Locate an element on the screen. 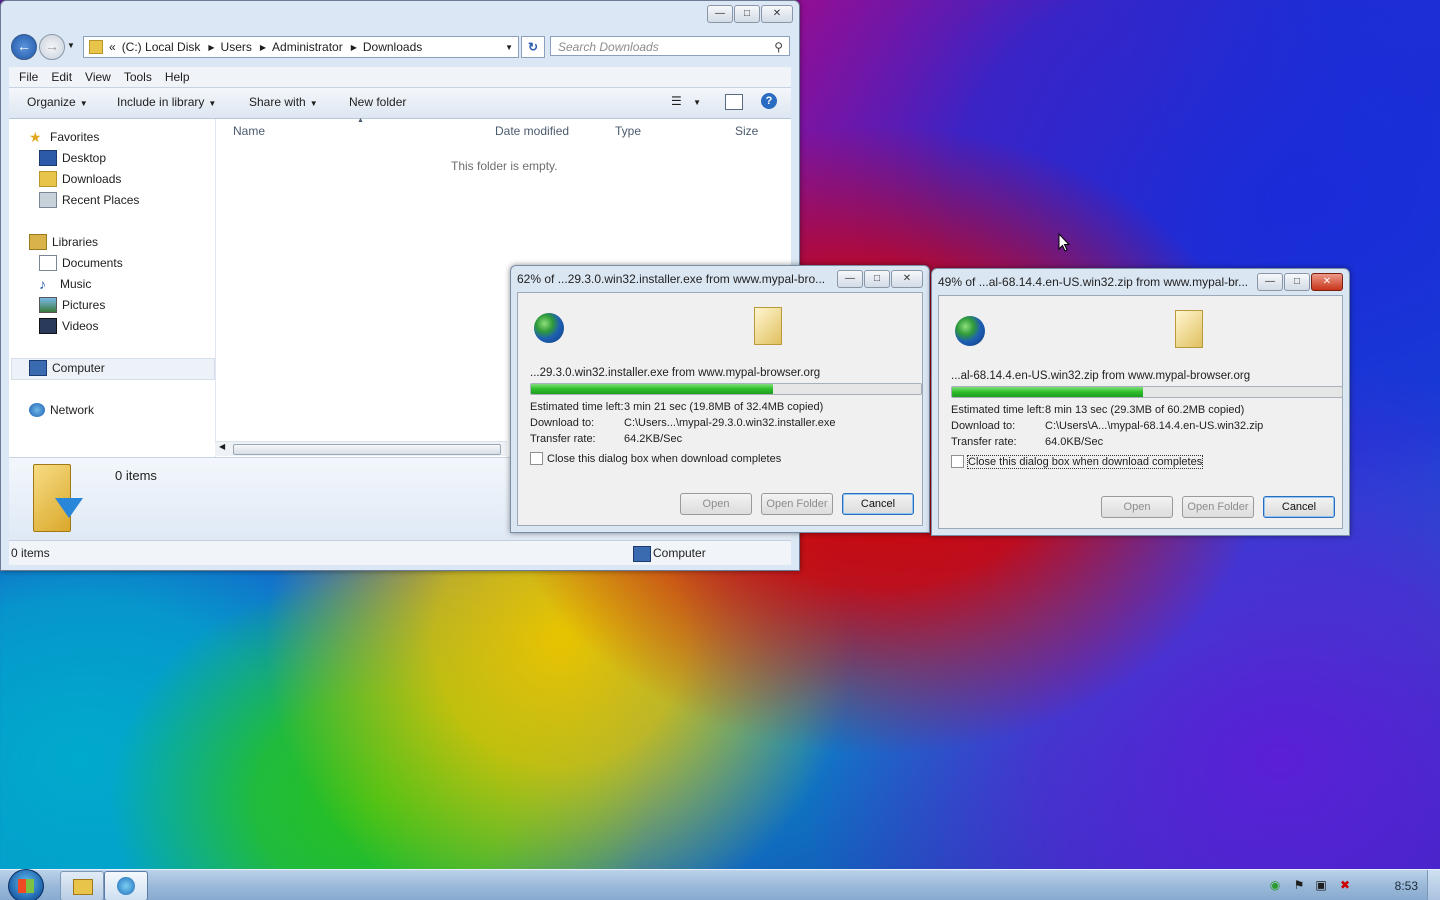  column-date-modified: Date modified is located at coordinates (532, 131).